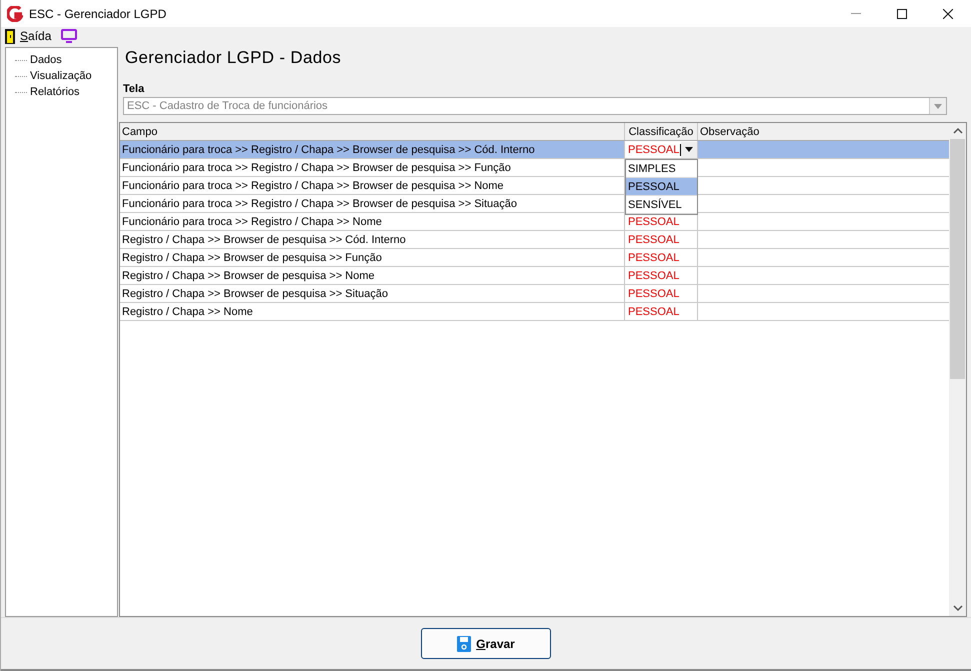  What do you see at coordinates (534, 150) in the screenshot?
I see `table-row: Funcionário para troca >> Registro / Chapa >> Browser de pesquisa >> Cód. Interno PESSOAL` at bounding box center [534, 150].